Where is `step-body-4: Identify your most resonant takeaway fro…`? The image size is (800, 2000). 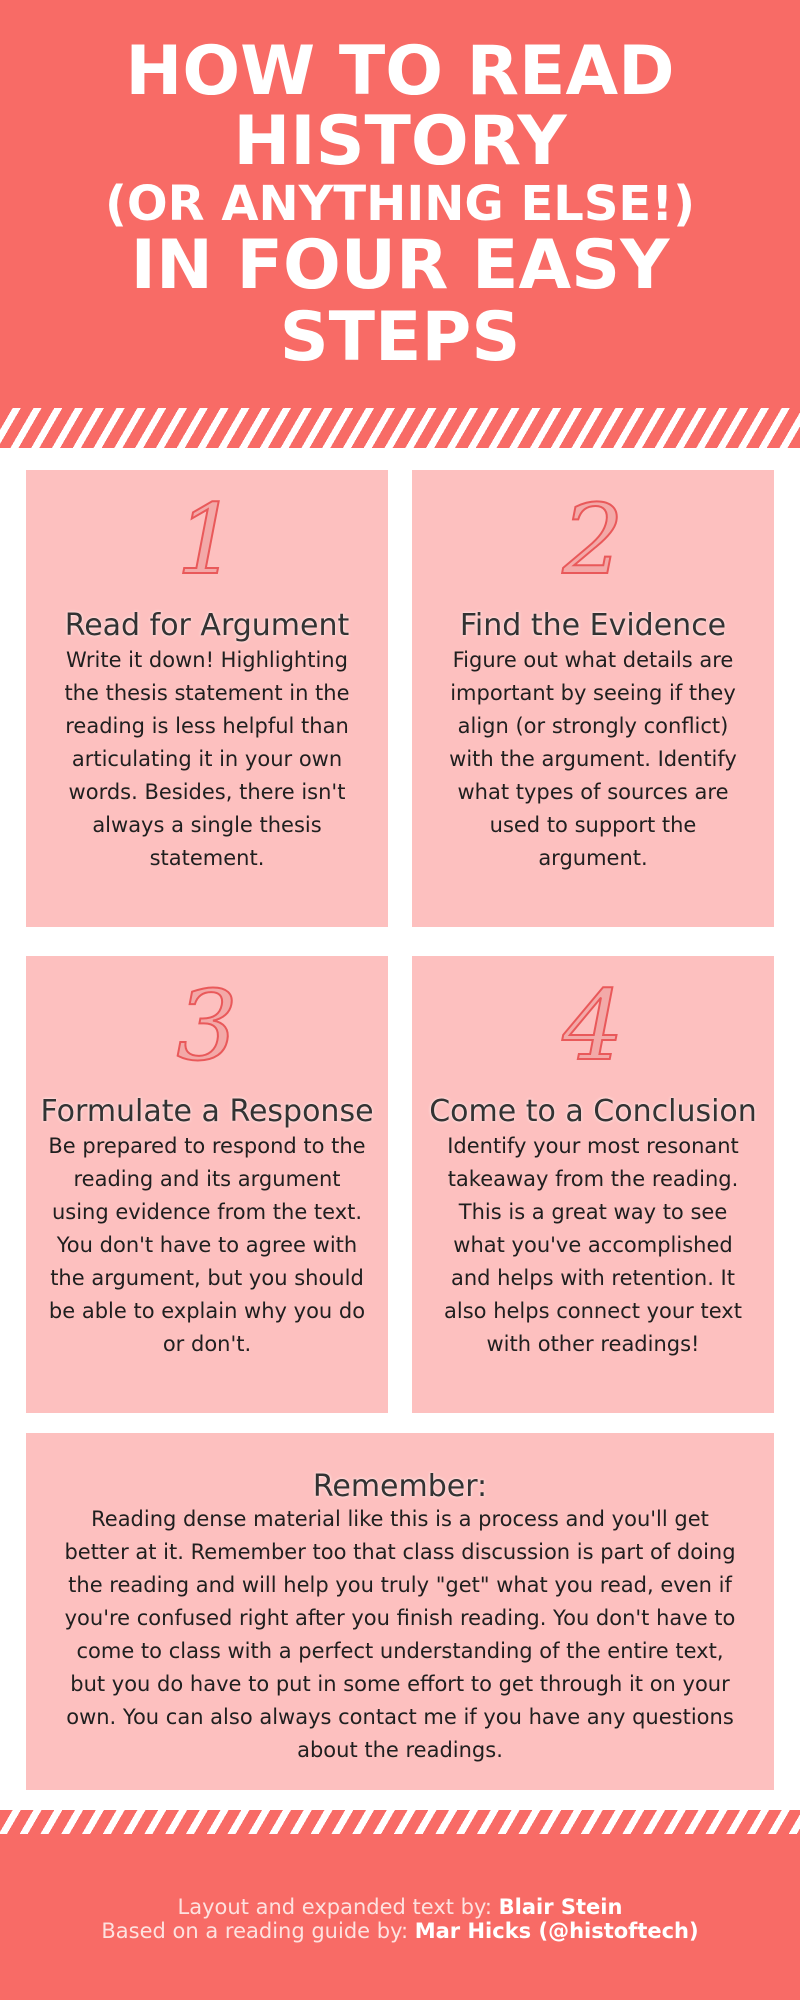 step-body-4: Identify your most resonant takeaway fro… is located at coordinates (593, 1245).